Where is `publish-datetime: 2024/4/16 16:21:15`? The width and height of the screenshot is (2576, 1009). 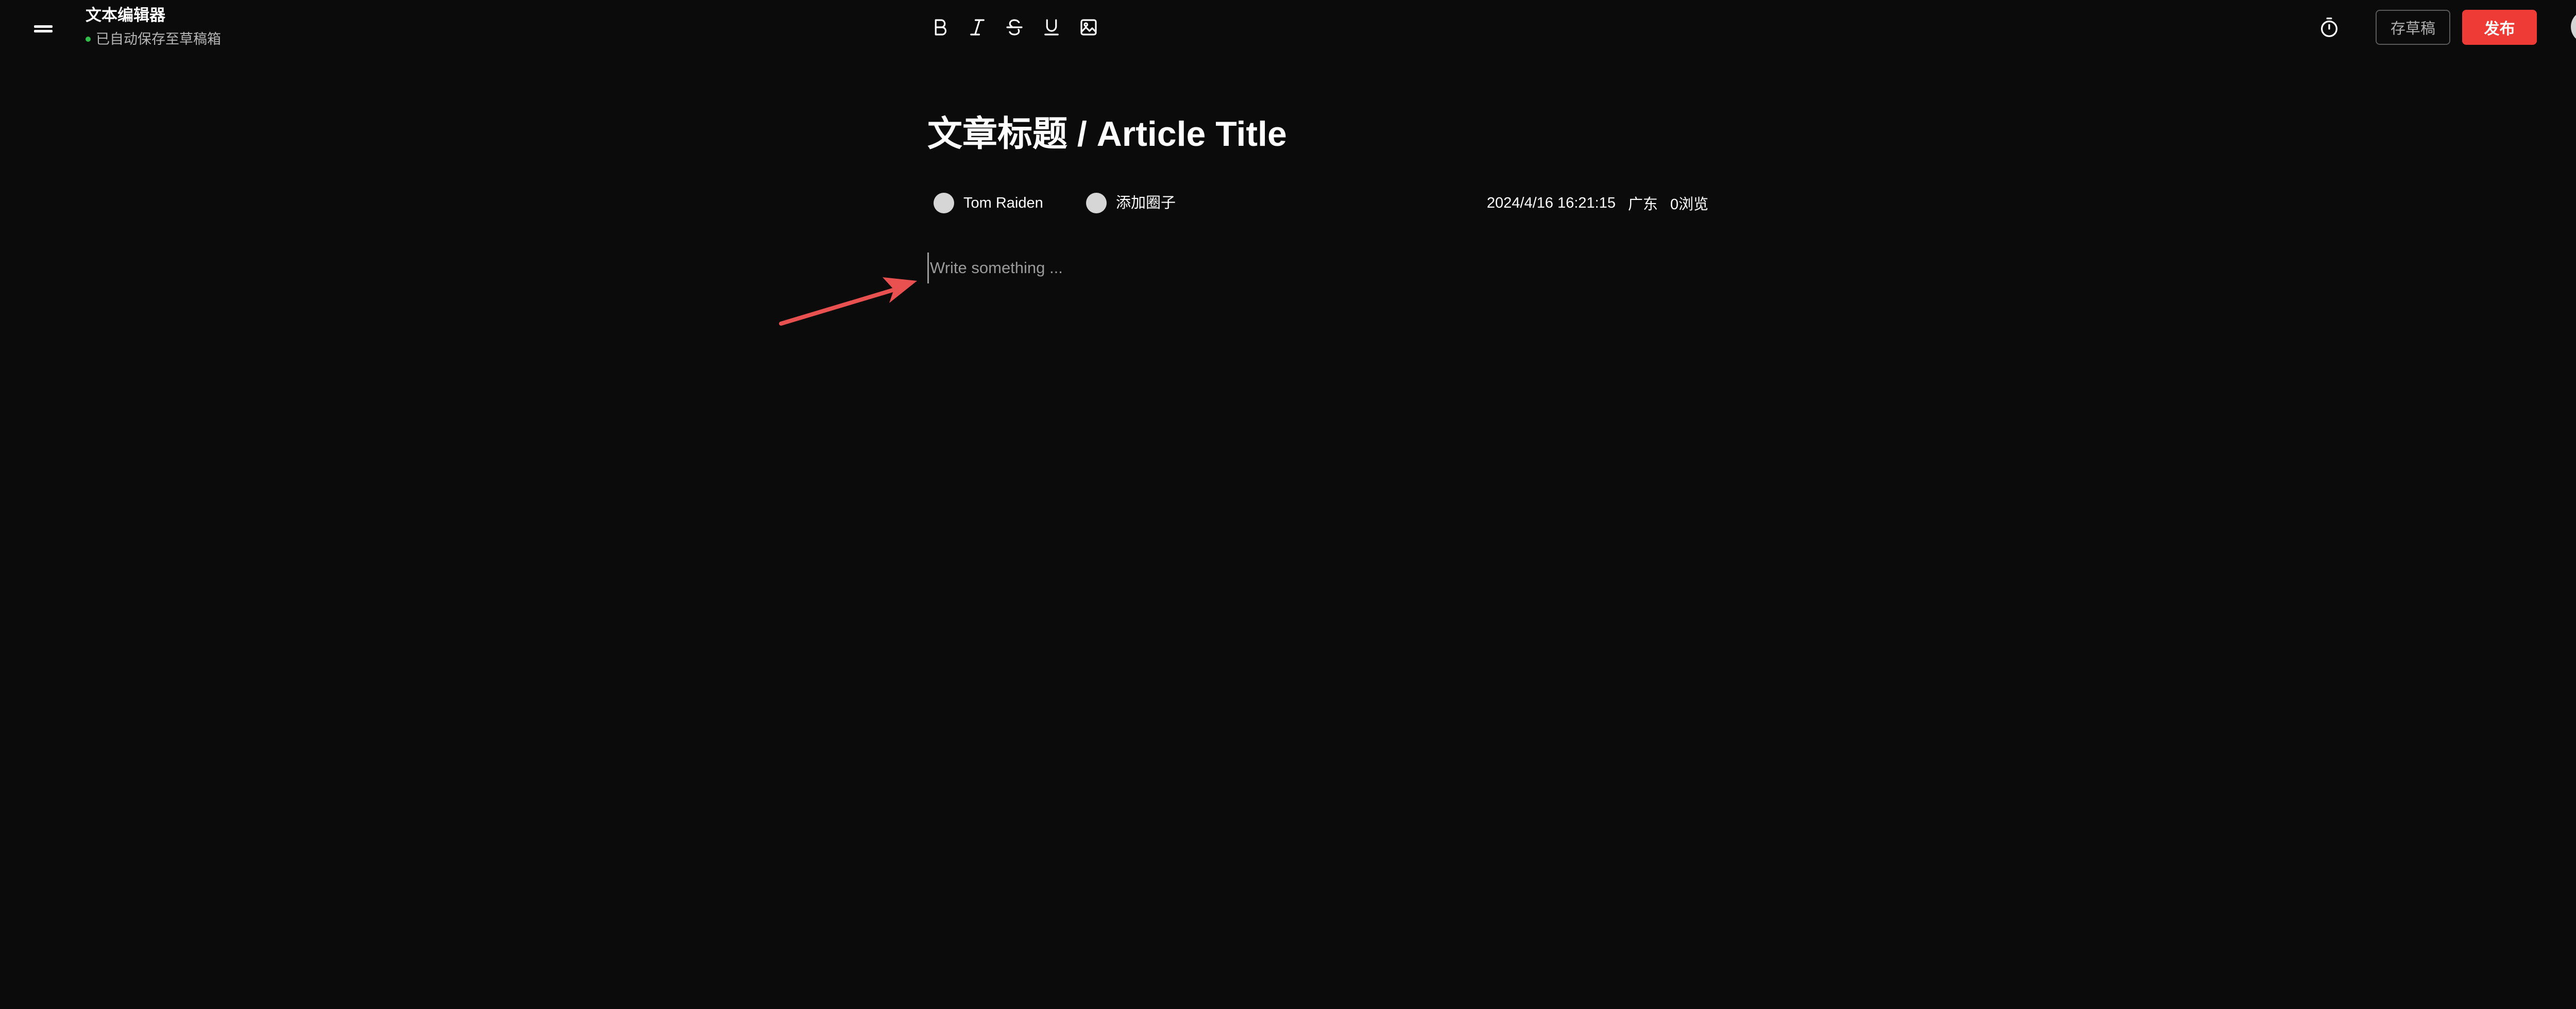 publish-datetime: 2024/4/16 16:21:15 is located at coordinates (1551, 203).